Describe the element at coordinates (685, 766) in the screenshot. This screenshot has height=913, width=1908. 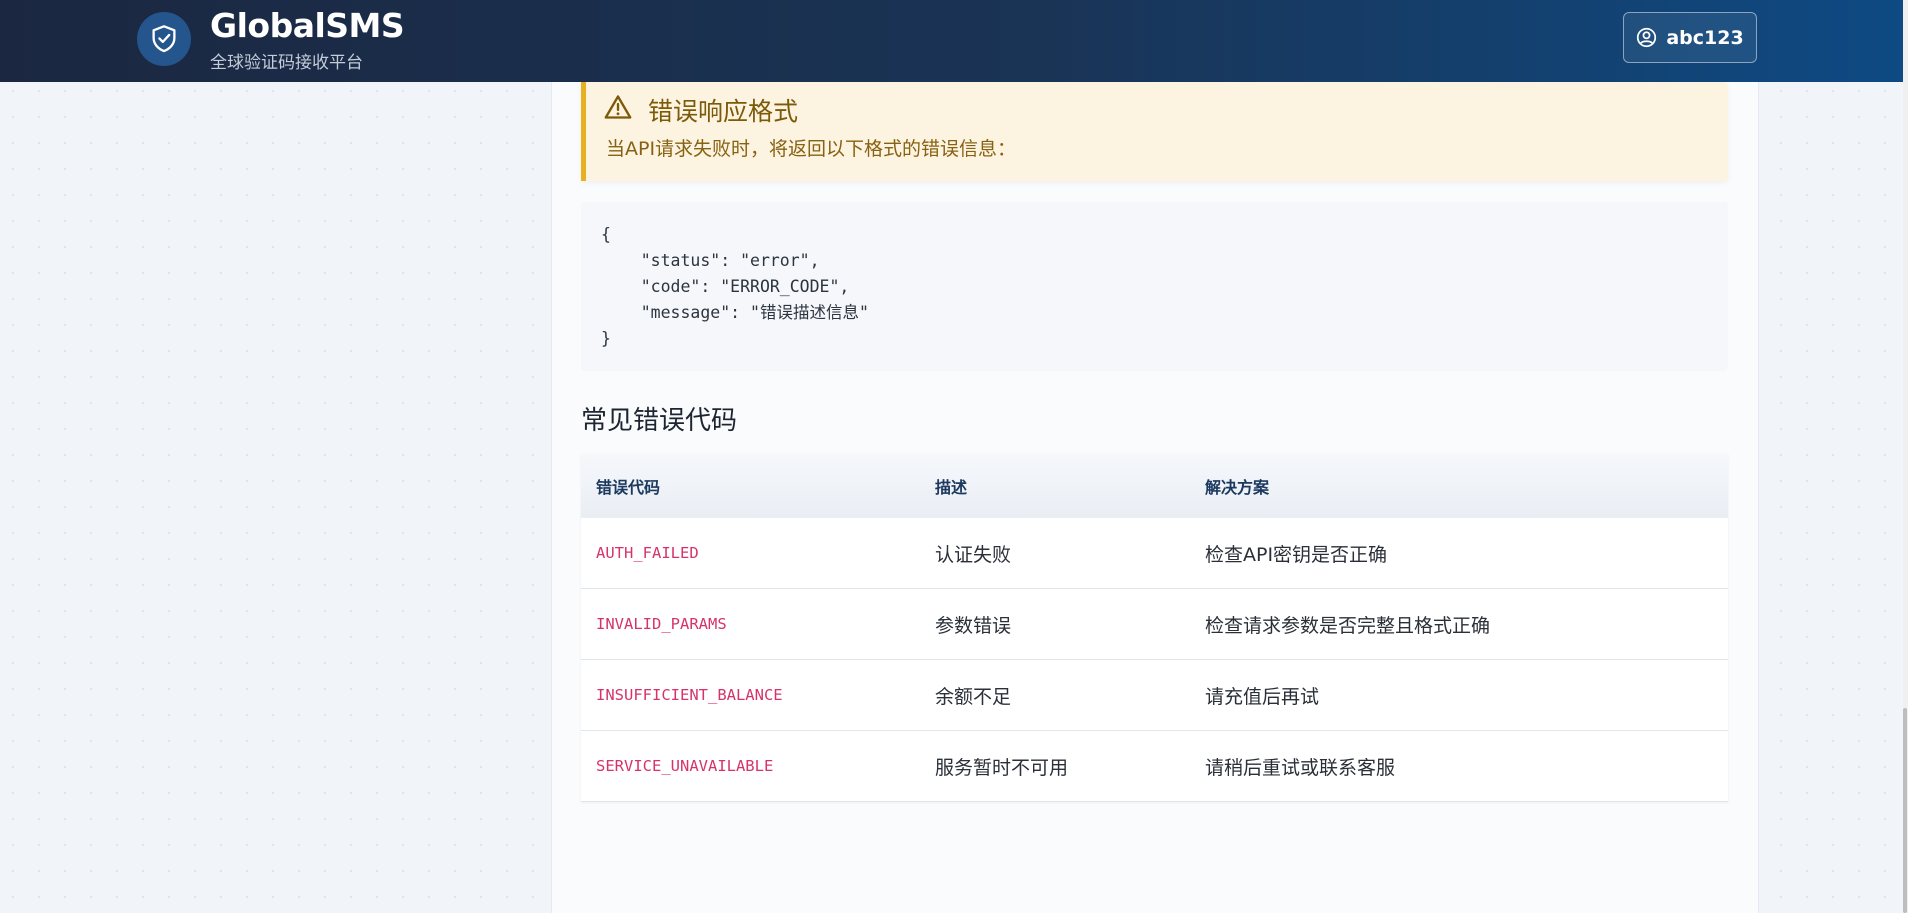
I see `error-code-cell: SERVICE_UNAVAILABLE` at that location.